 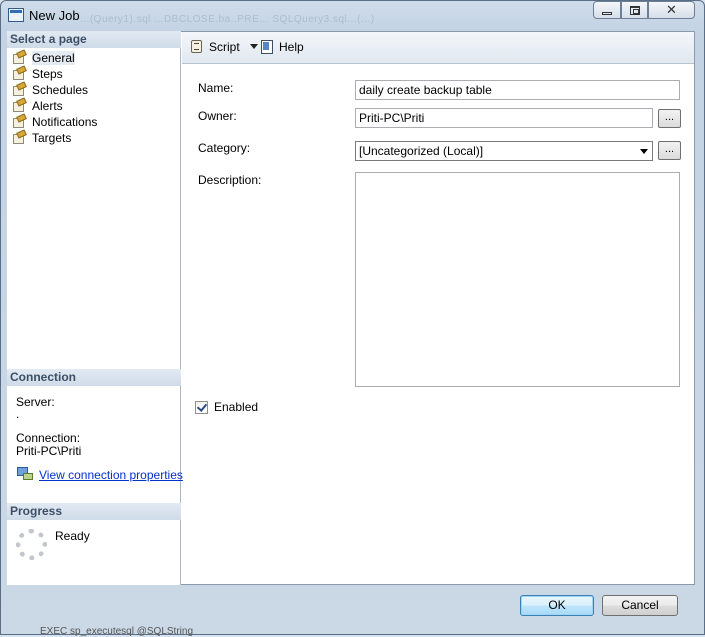 What do you see at coordinates (48, 438) in the screenshot?
I see `connection-label: Connection:` at bounding box center [48, 438].